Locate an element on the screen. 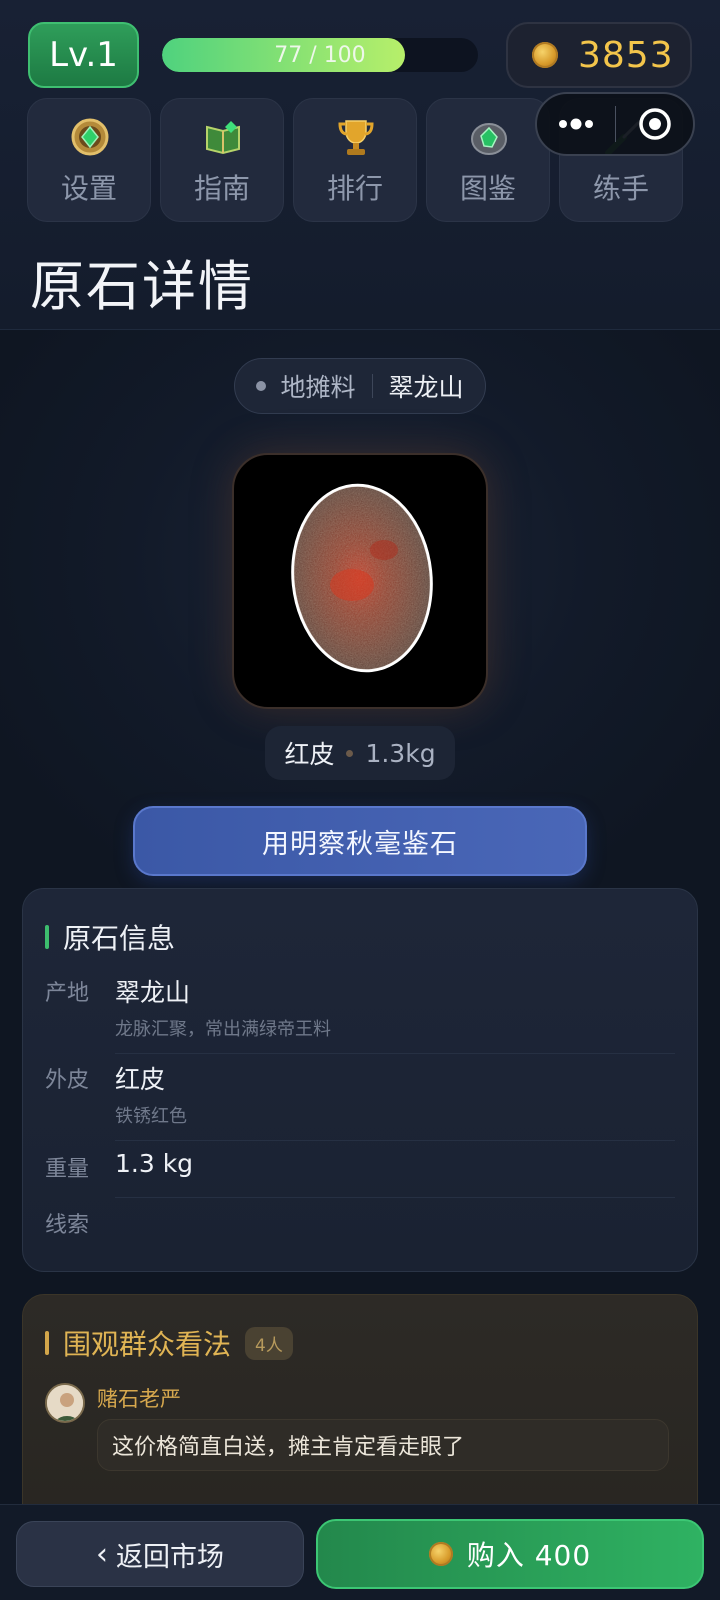 This screenshot has width=720, height=1600. close-target-icon is located at coordinates (654, 124).